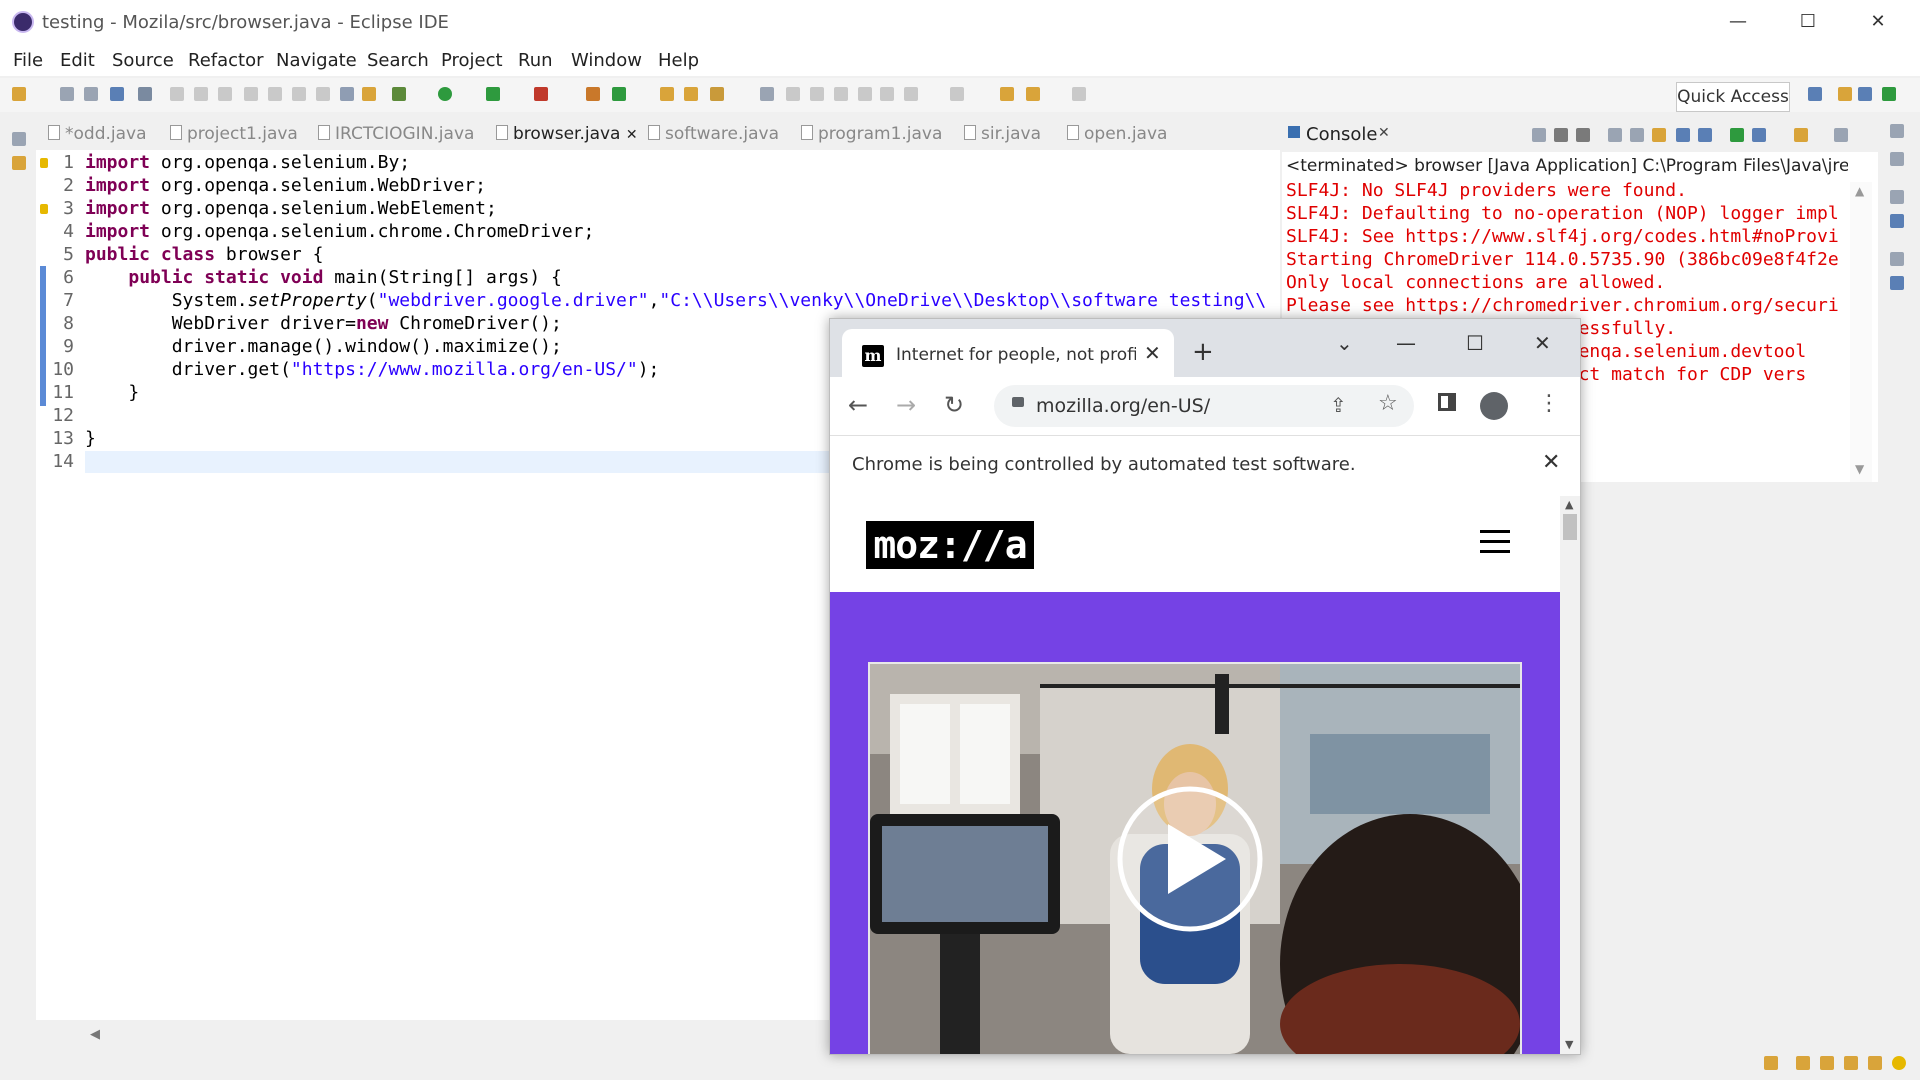  What do you see at coordinates (1117, 134) in the screenshot?
I see `tab-open-java: open.java` at bounding box center [1117, 134].